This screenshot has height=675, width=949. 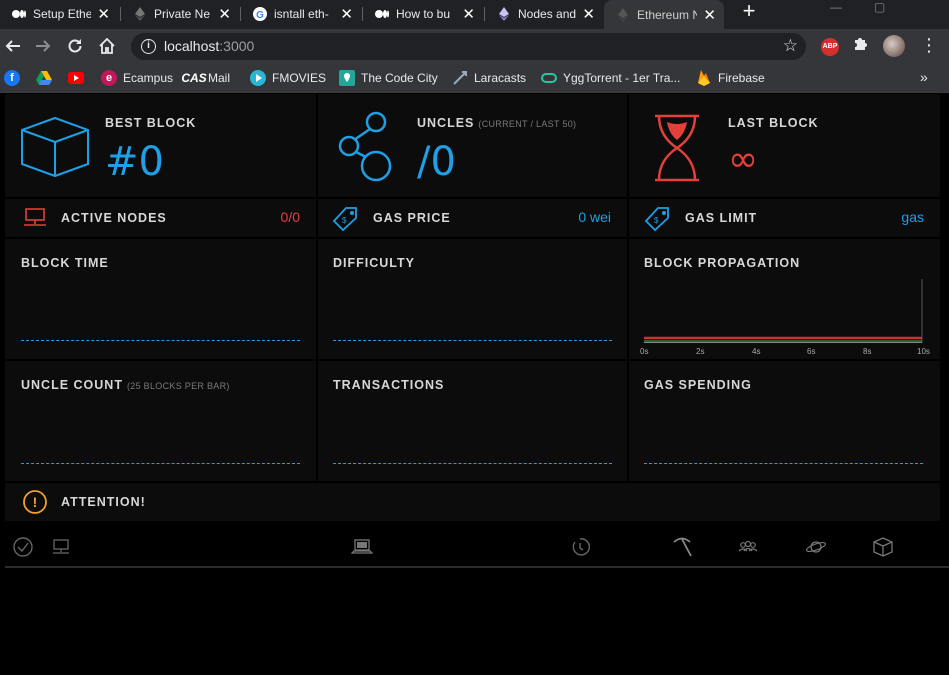 I want to click on tab-title: How to bu, so click(x=423, y=13).